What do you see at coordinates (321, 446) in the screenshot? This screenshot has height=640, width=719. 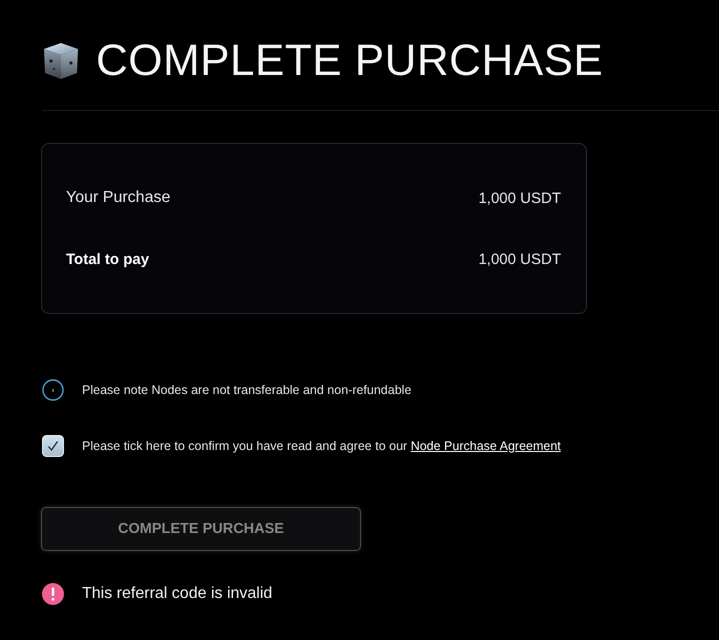 I see `agreement-text: Please tick here to confirm you have read and agree to our Node Purchase Agreement` at bounding box center [321, 446].